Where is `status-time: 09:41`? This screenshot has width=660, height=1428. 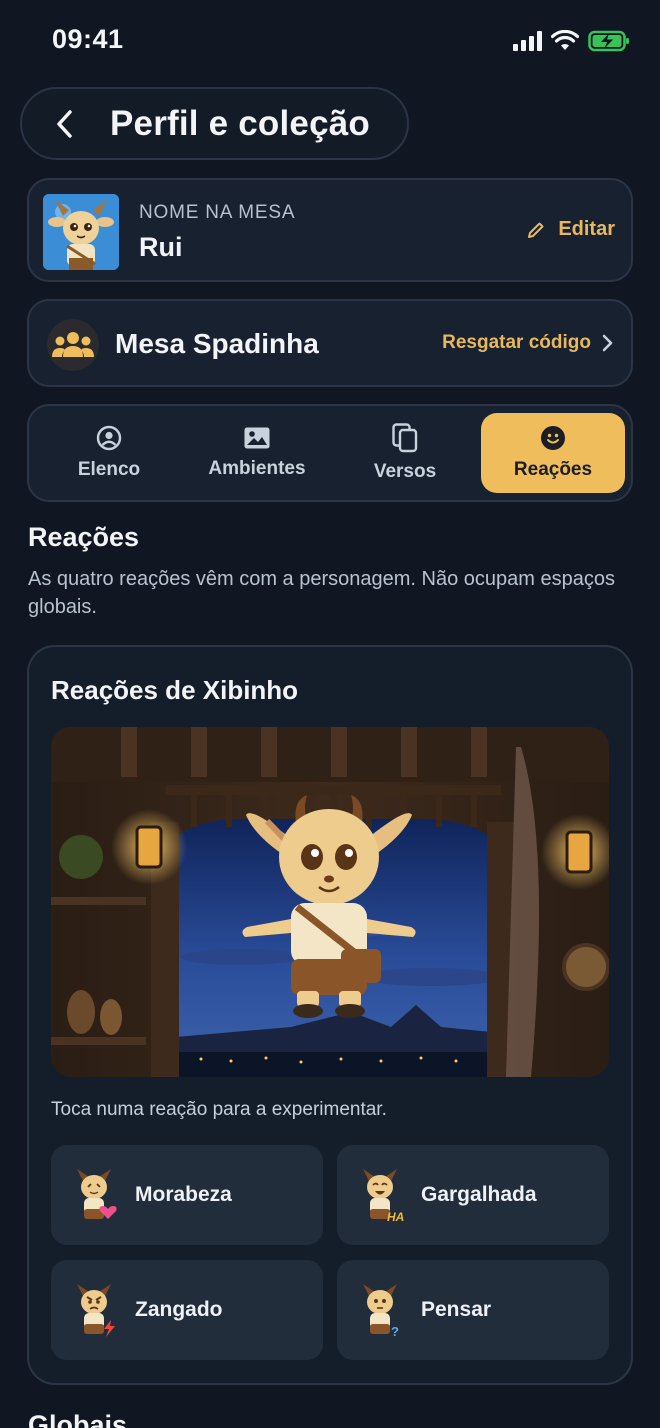 status-time: 09:41 is located at coordinates (88, 39).